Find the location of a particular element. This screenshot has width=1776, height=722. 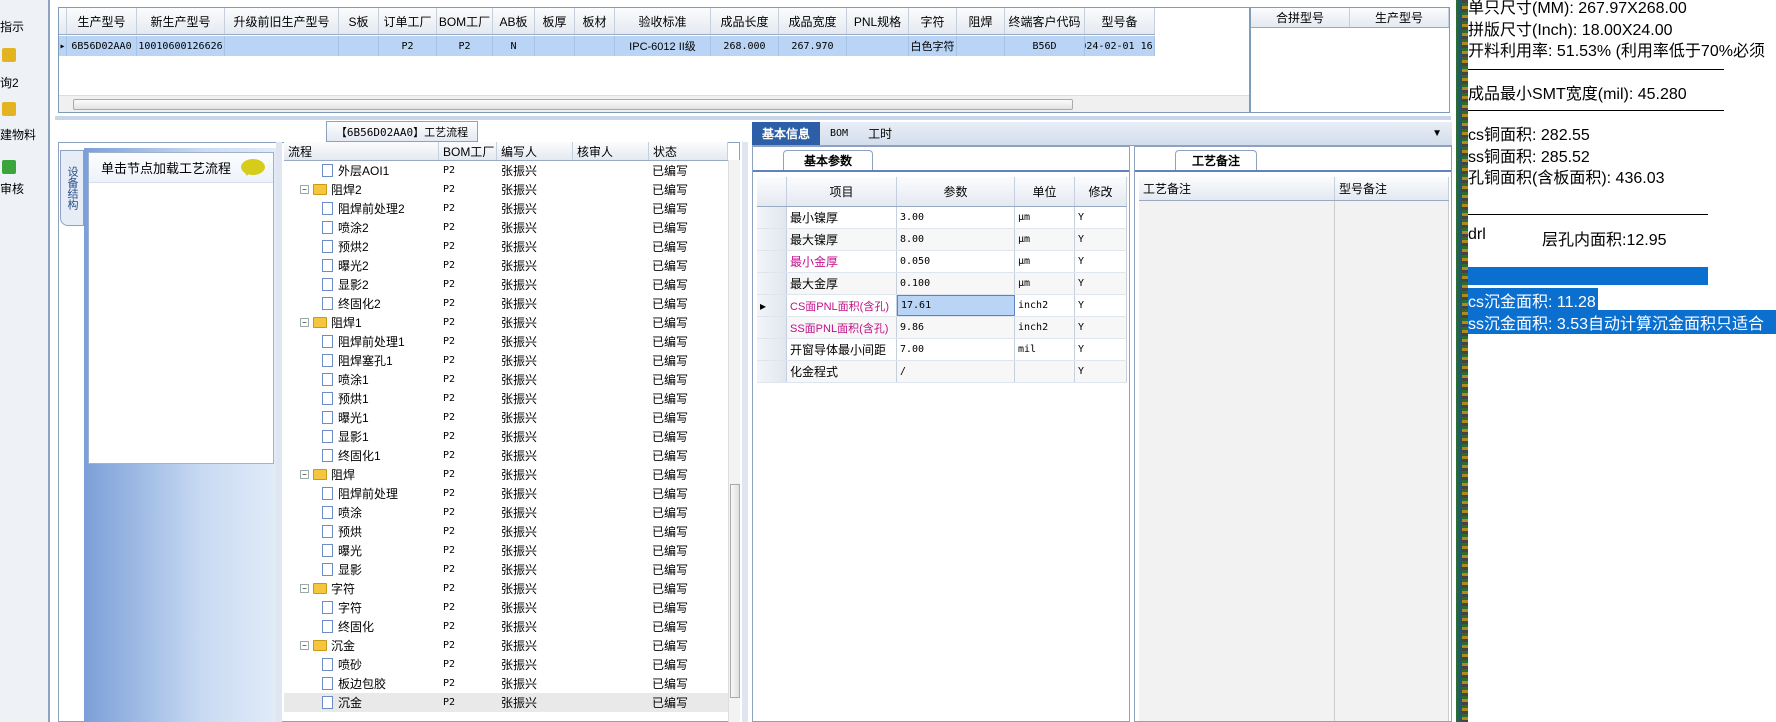

tree-node: 板边包胶 is located at coordinates (361, 683).